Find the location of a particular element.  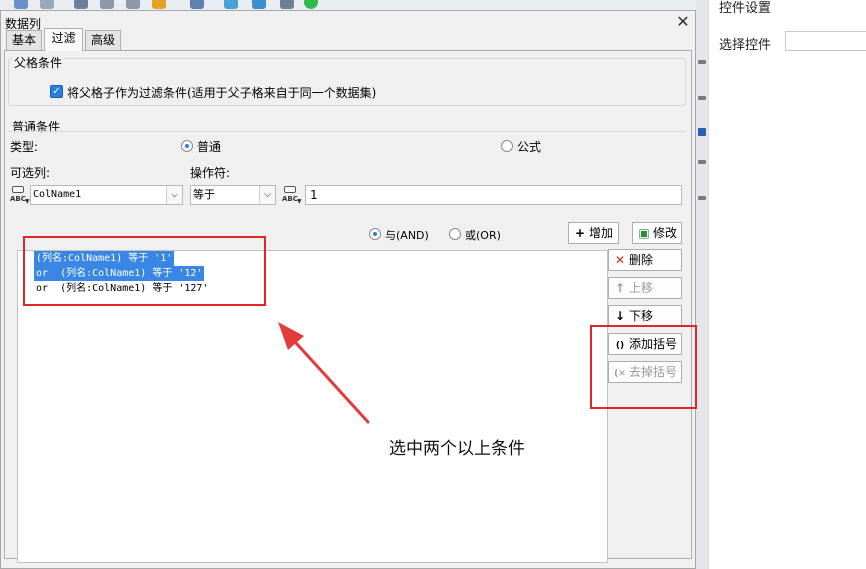

annotation-text: 选中两个以上条件 is located at coordinates (457, 449).